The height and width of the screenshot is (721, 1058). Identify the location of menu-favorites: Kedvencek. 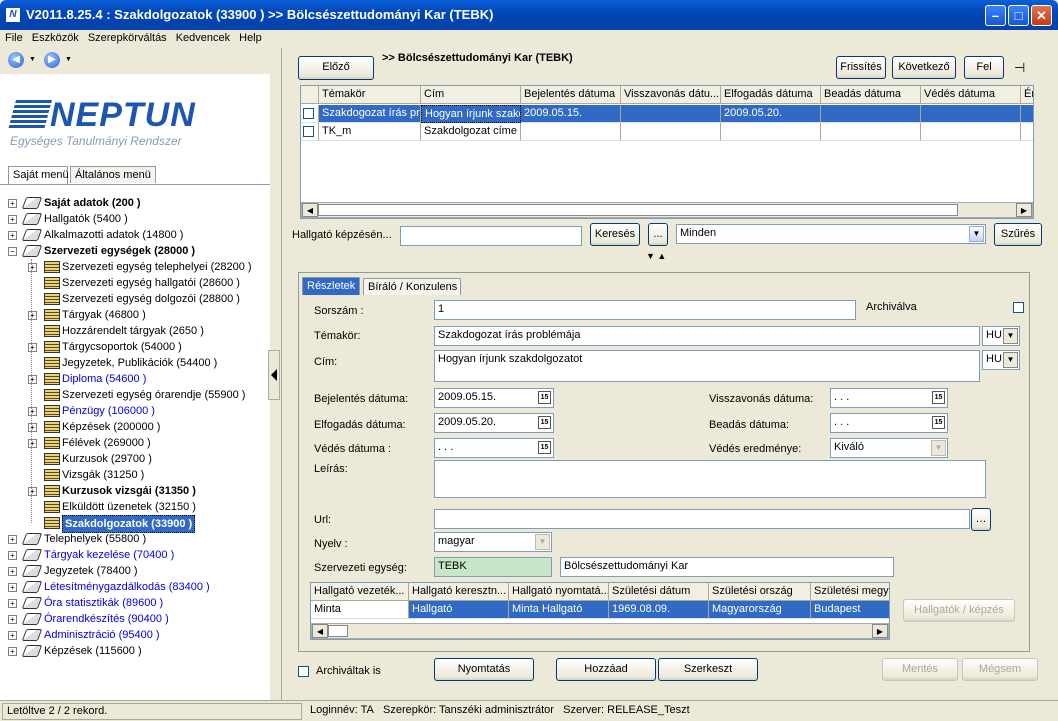
(202, 37).